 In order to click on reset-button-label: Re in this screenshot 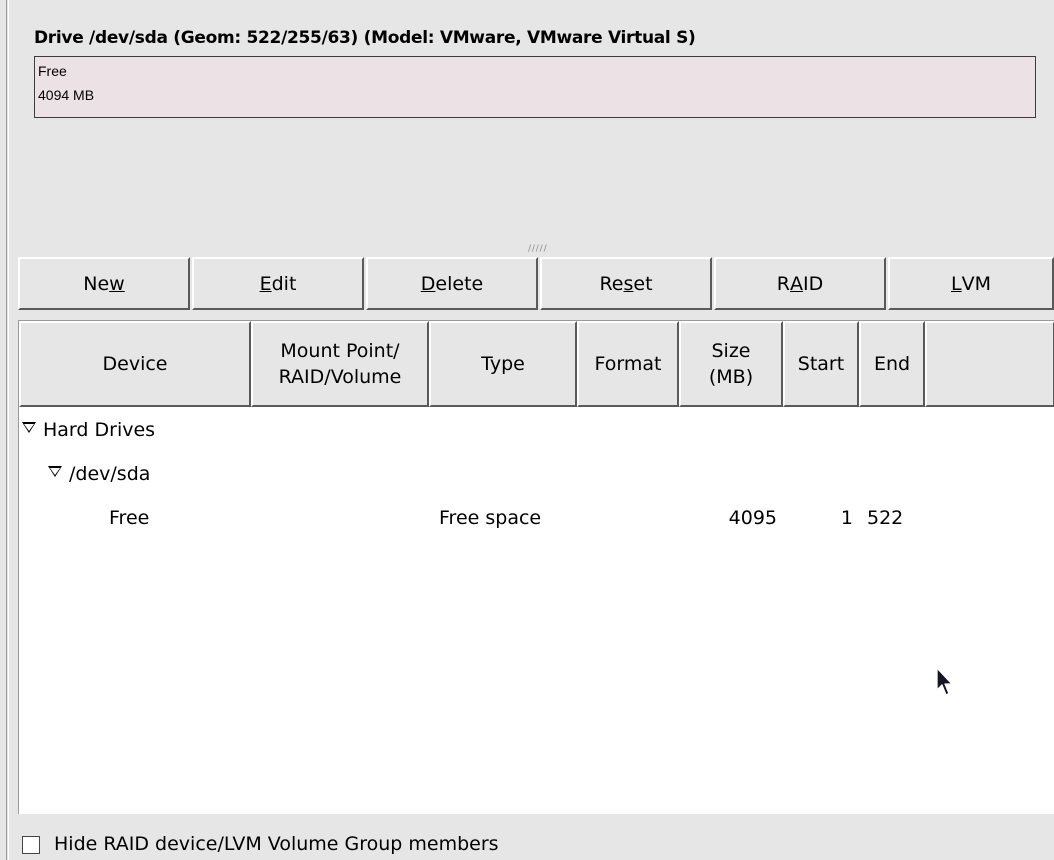, I will do `click(611, 283)`.